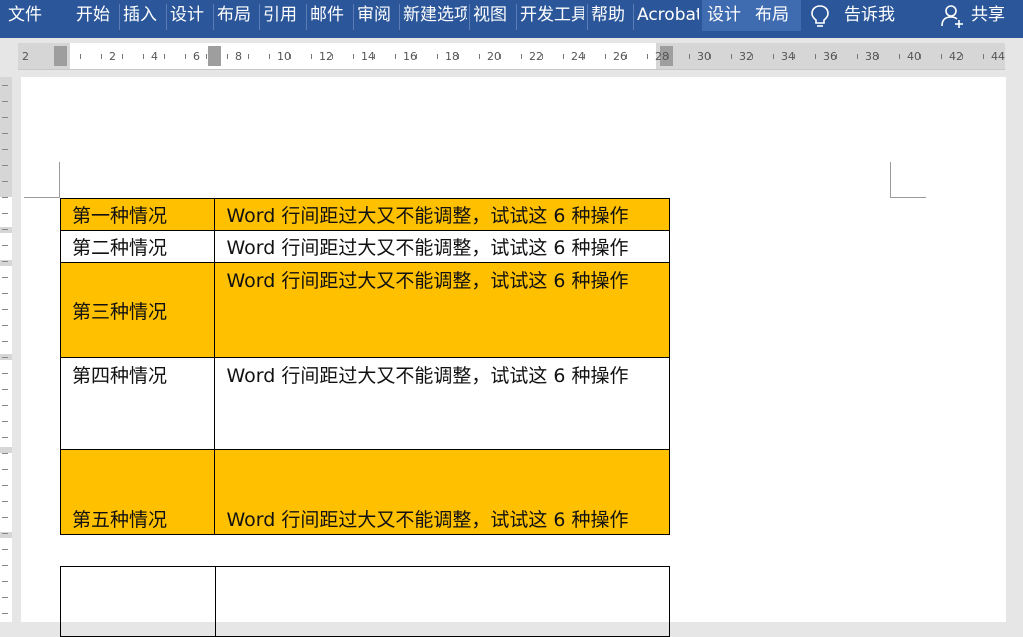 The height and width of the screenshot is (637, 1023). What do you see at coordinates (137, 403) in the screenshot?
I see `table-cell-label: 第四种情况` at bounding box center [137, 403].